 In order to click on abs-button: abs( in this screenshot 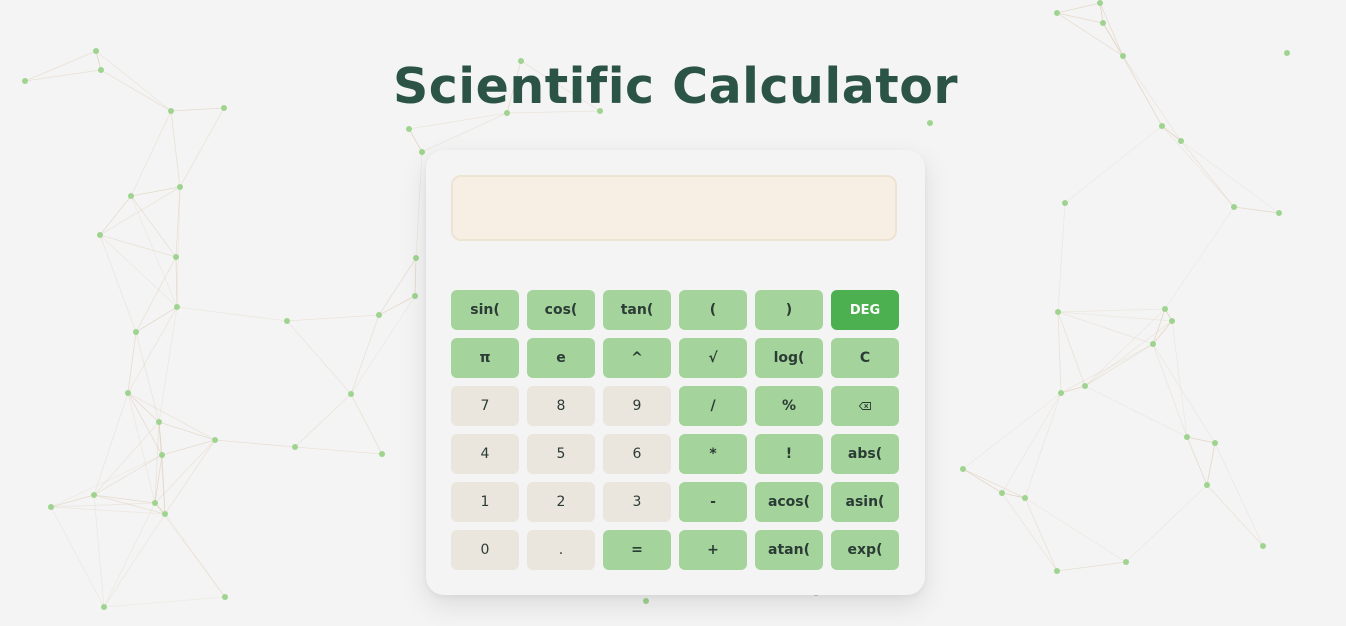, I will do `click(865, 454)`.